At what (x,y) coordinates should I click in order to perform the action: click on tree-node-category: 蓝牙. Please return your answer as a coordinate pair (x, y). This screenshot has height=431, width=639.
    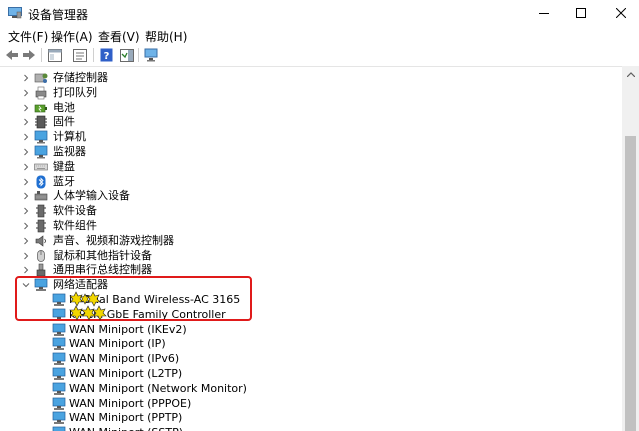
    Looking at the image, I should click on (311, 182).